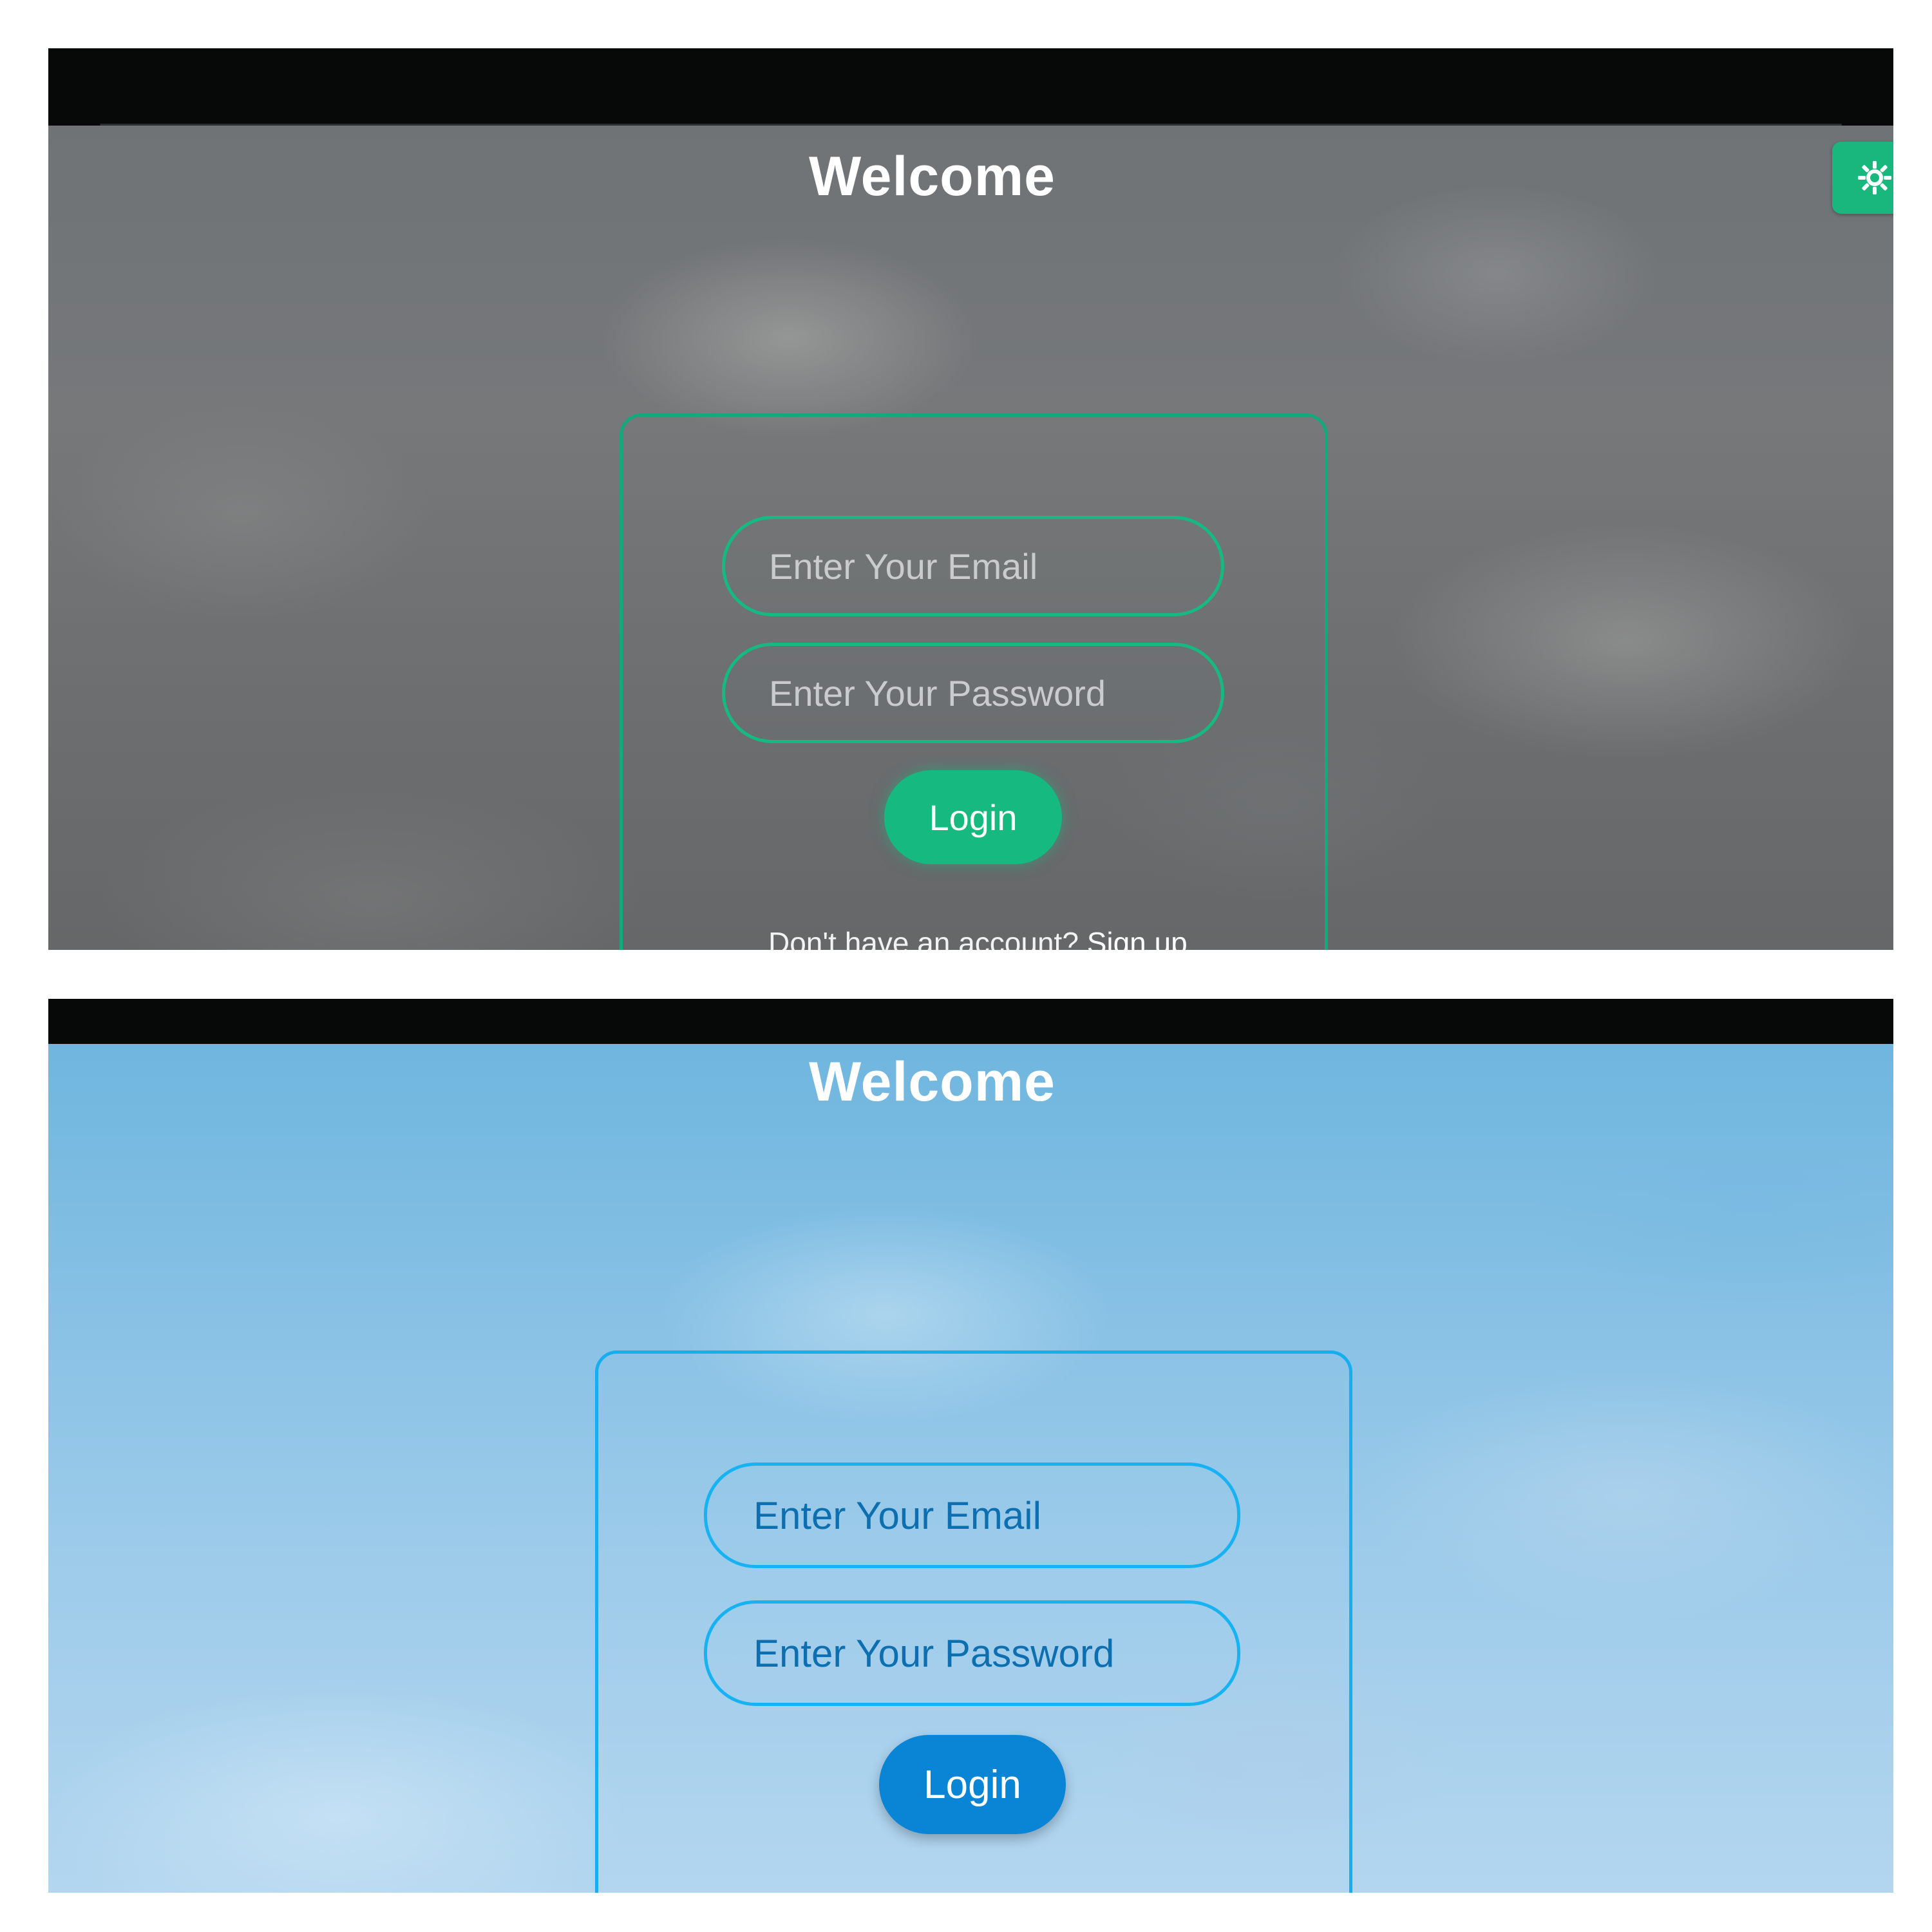  I want to click on signup-prompt-text: Don't have an account?, so click(923, 938).